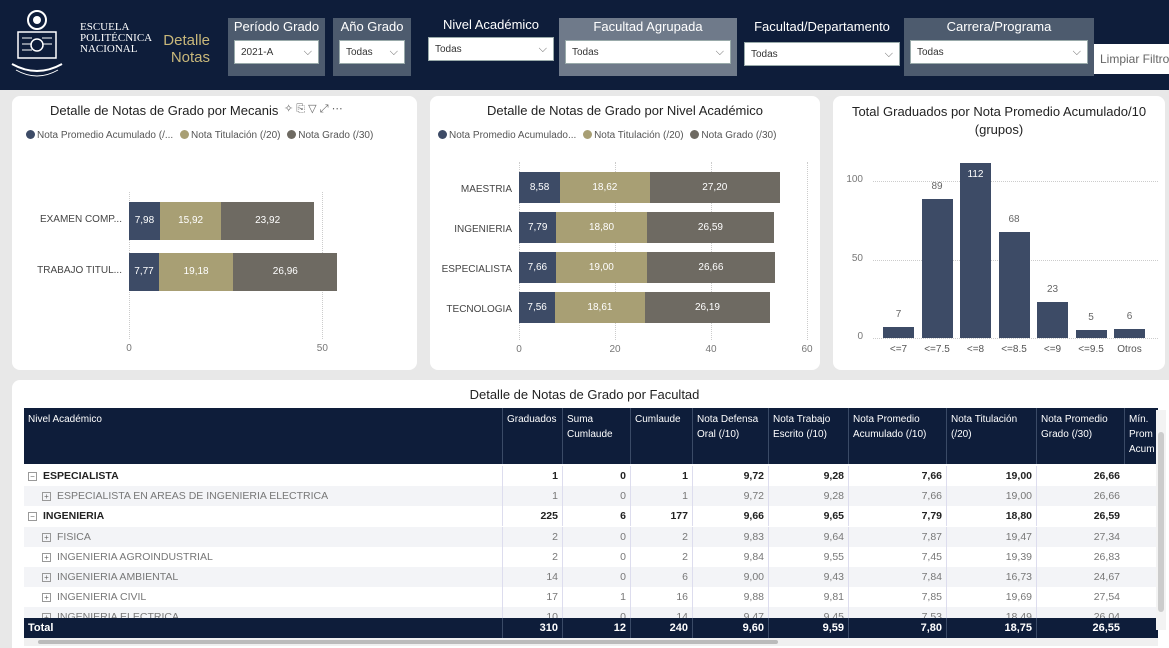  Describe the element at coordinates (888, 53) in the screenshot. I see `chevron-down-icon: ⌵` at that location.